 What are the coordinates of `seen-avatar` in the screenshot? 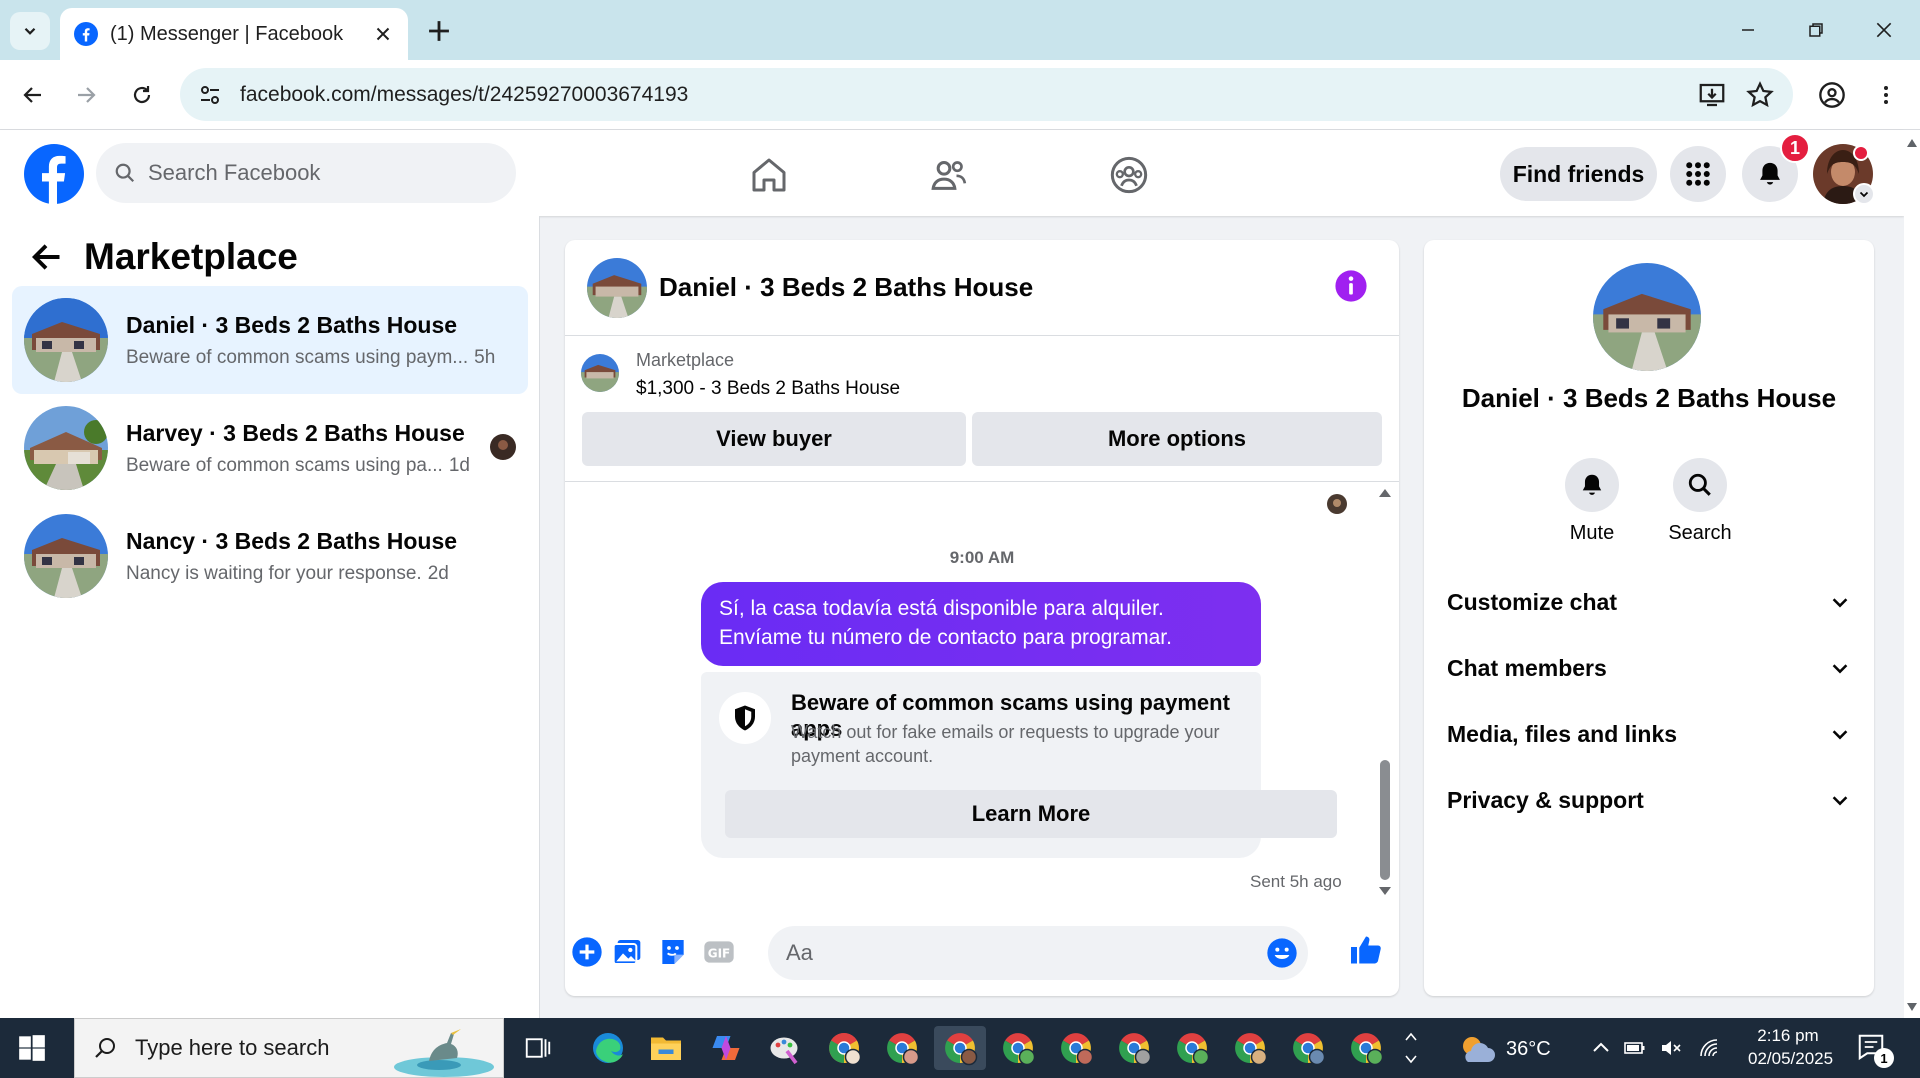 It's located at (1337, 504).